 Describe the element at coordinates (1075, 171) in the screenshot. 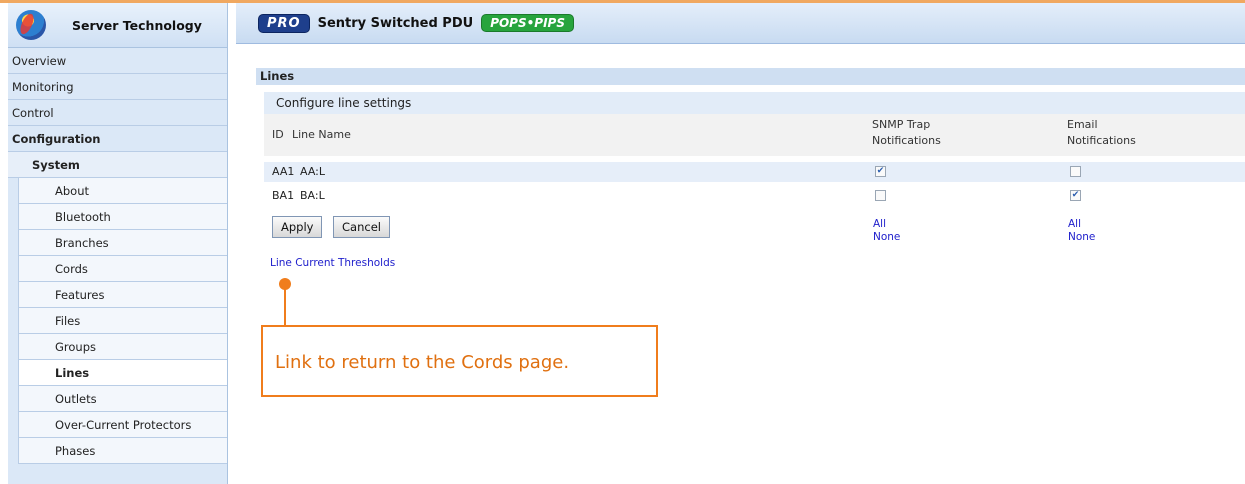

I see `email-checkbox` at that location.